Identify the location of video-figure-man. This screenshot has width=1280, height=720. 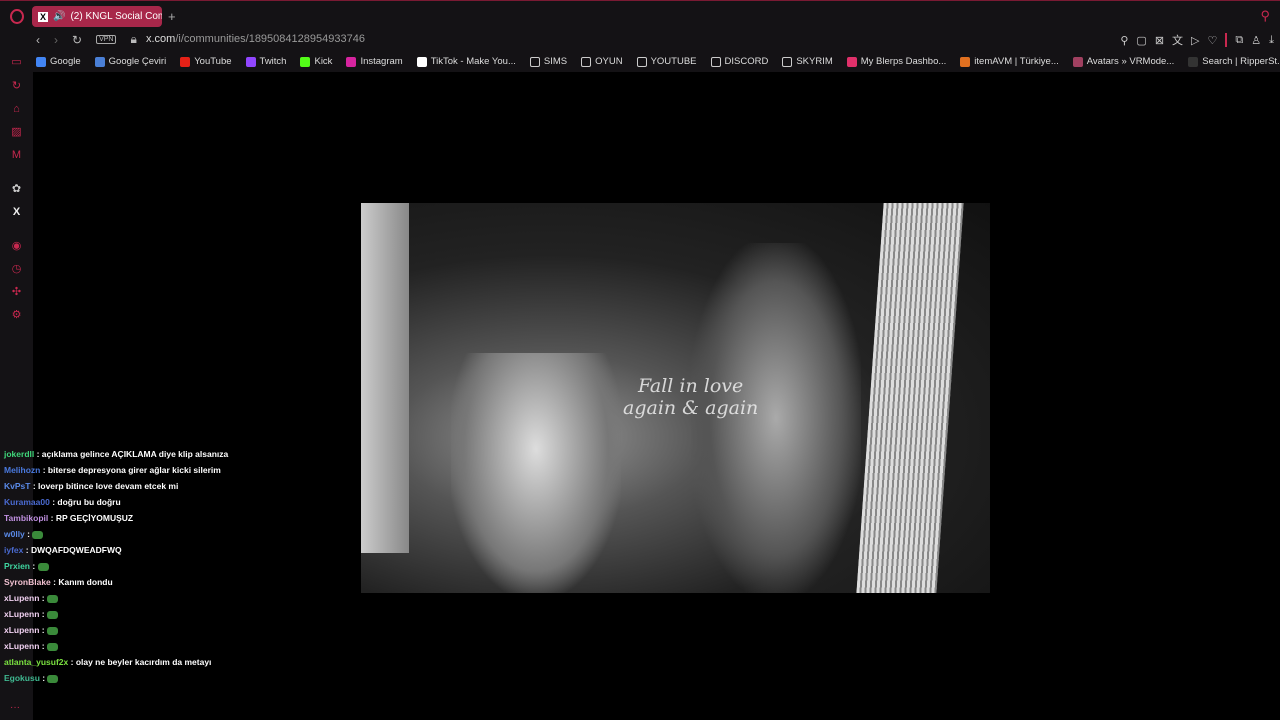
(536, 473).